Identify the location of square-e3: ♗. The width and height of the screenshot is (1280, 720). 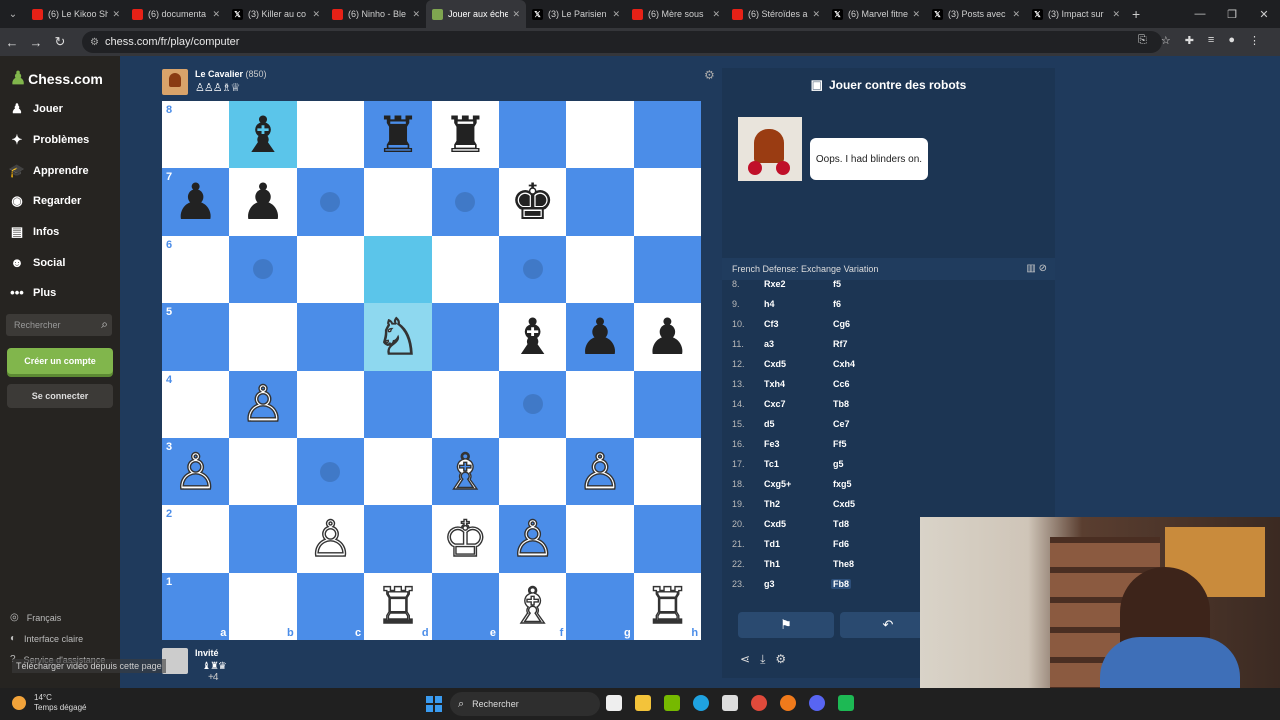
(465, 471).